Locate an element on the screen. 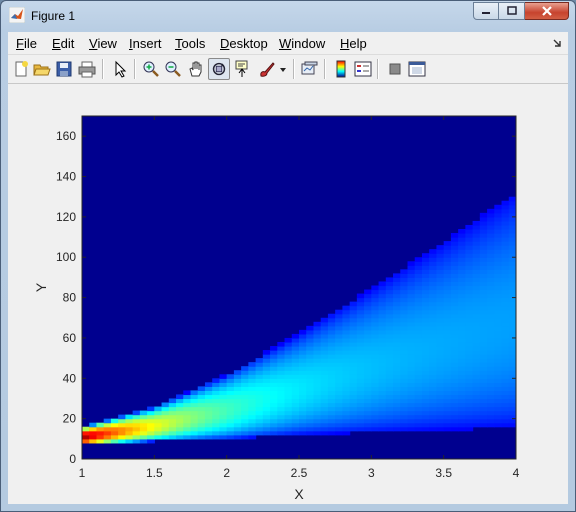 This screenshot has height=512, width=576. menu-file: File is located at coordinates (26, 43).